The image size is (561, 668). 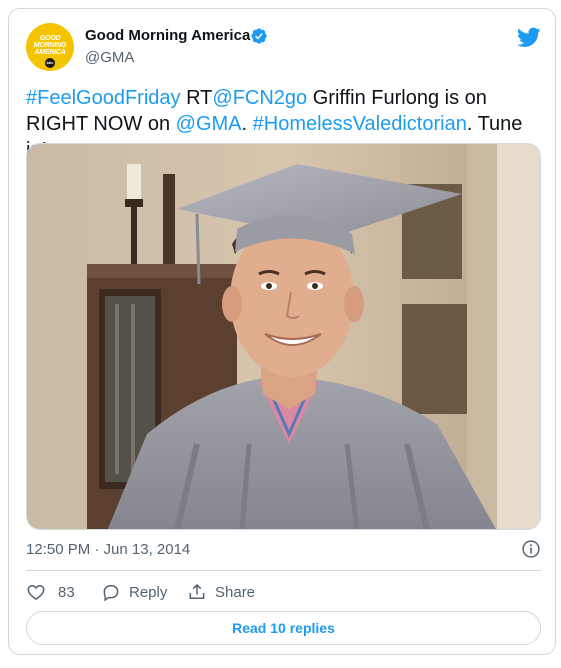 What do you see at coordinates (197, 591) in the screenshot?
I see `share-icon` at bounding box center [197, 591].